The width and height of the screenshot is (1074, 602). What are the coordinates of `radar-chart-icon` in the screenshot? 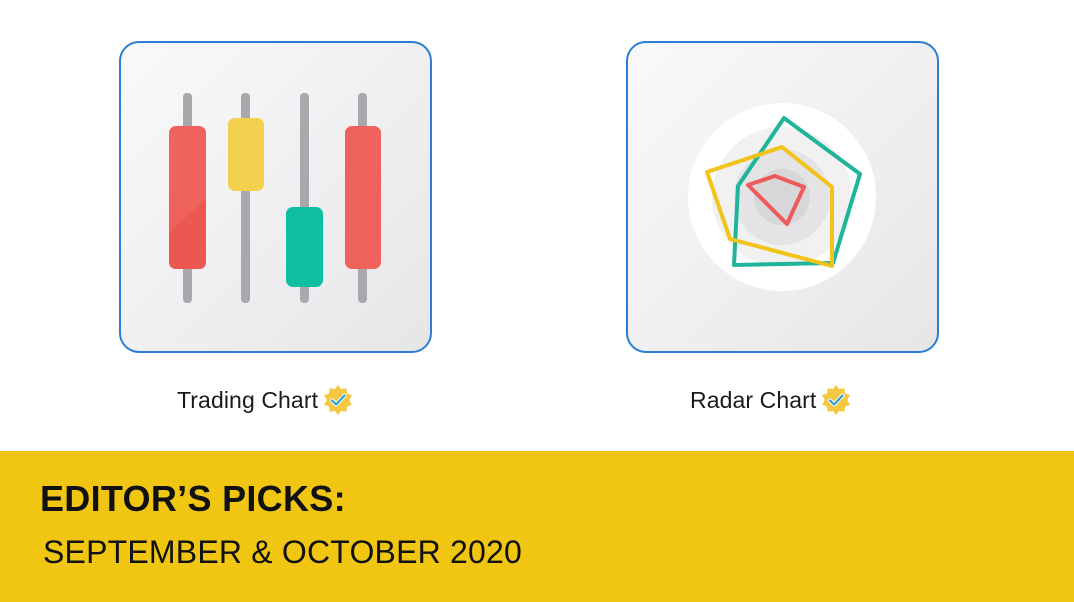 It's located at (782, 197).